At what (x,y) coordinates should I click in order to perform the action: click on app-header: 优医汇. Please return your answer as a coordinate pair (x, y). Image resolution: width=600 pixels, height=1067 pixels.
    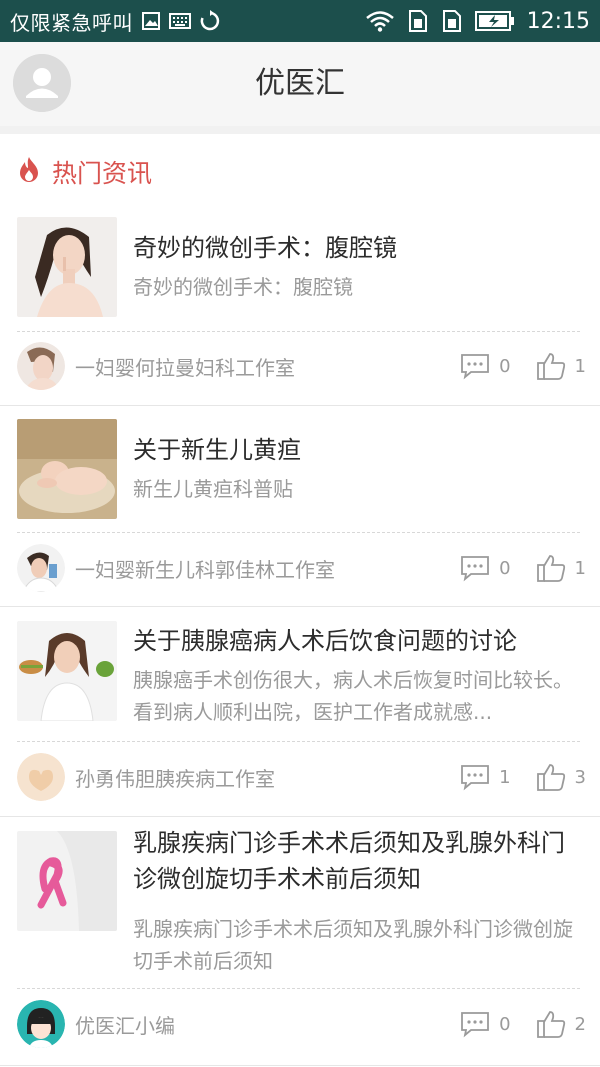
    Looking at the image, I should click on (300, 84).